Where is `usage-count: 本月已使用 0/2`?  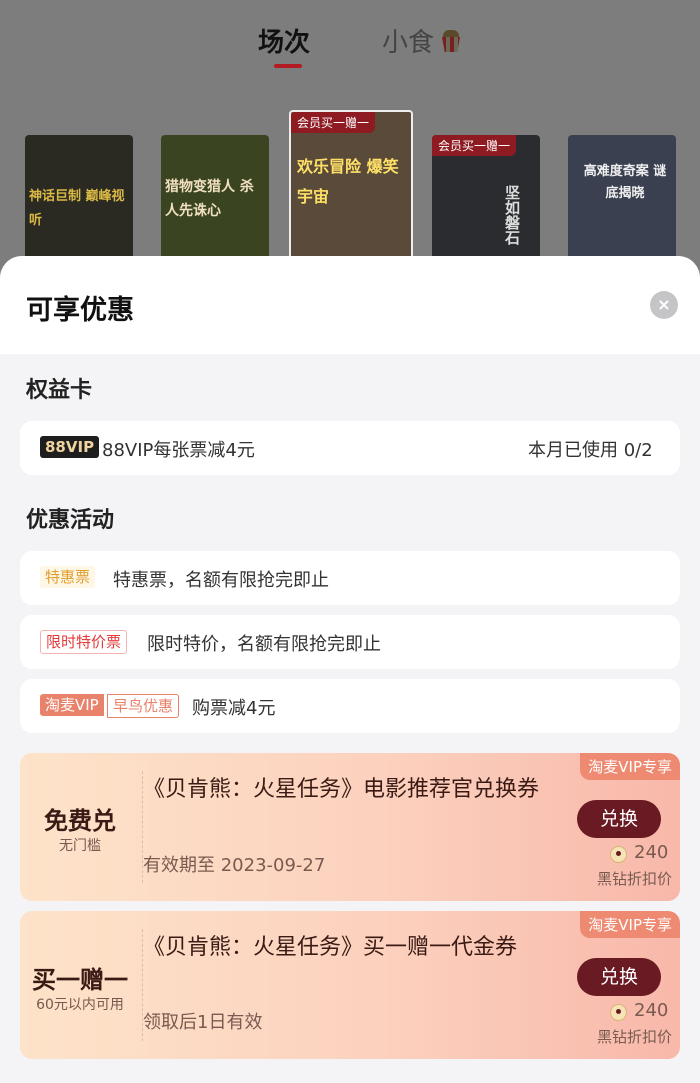
usage-count: 本月已使用 0/2 is located at coordinates (590, 450).